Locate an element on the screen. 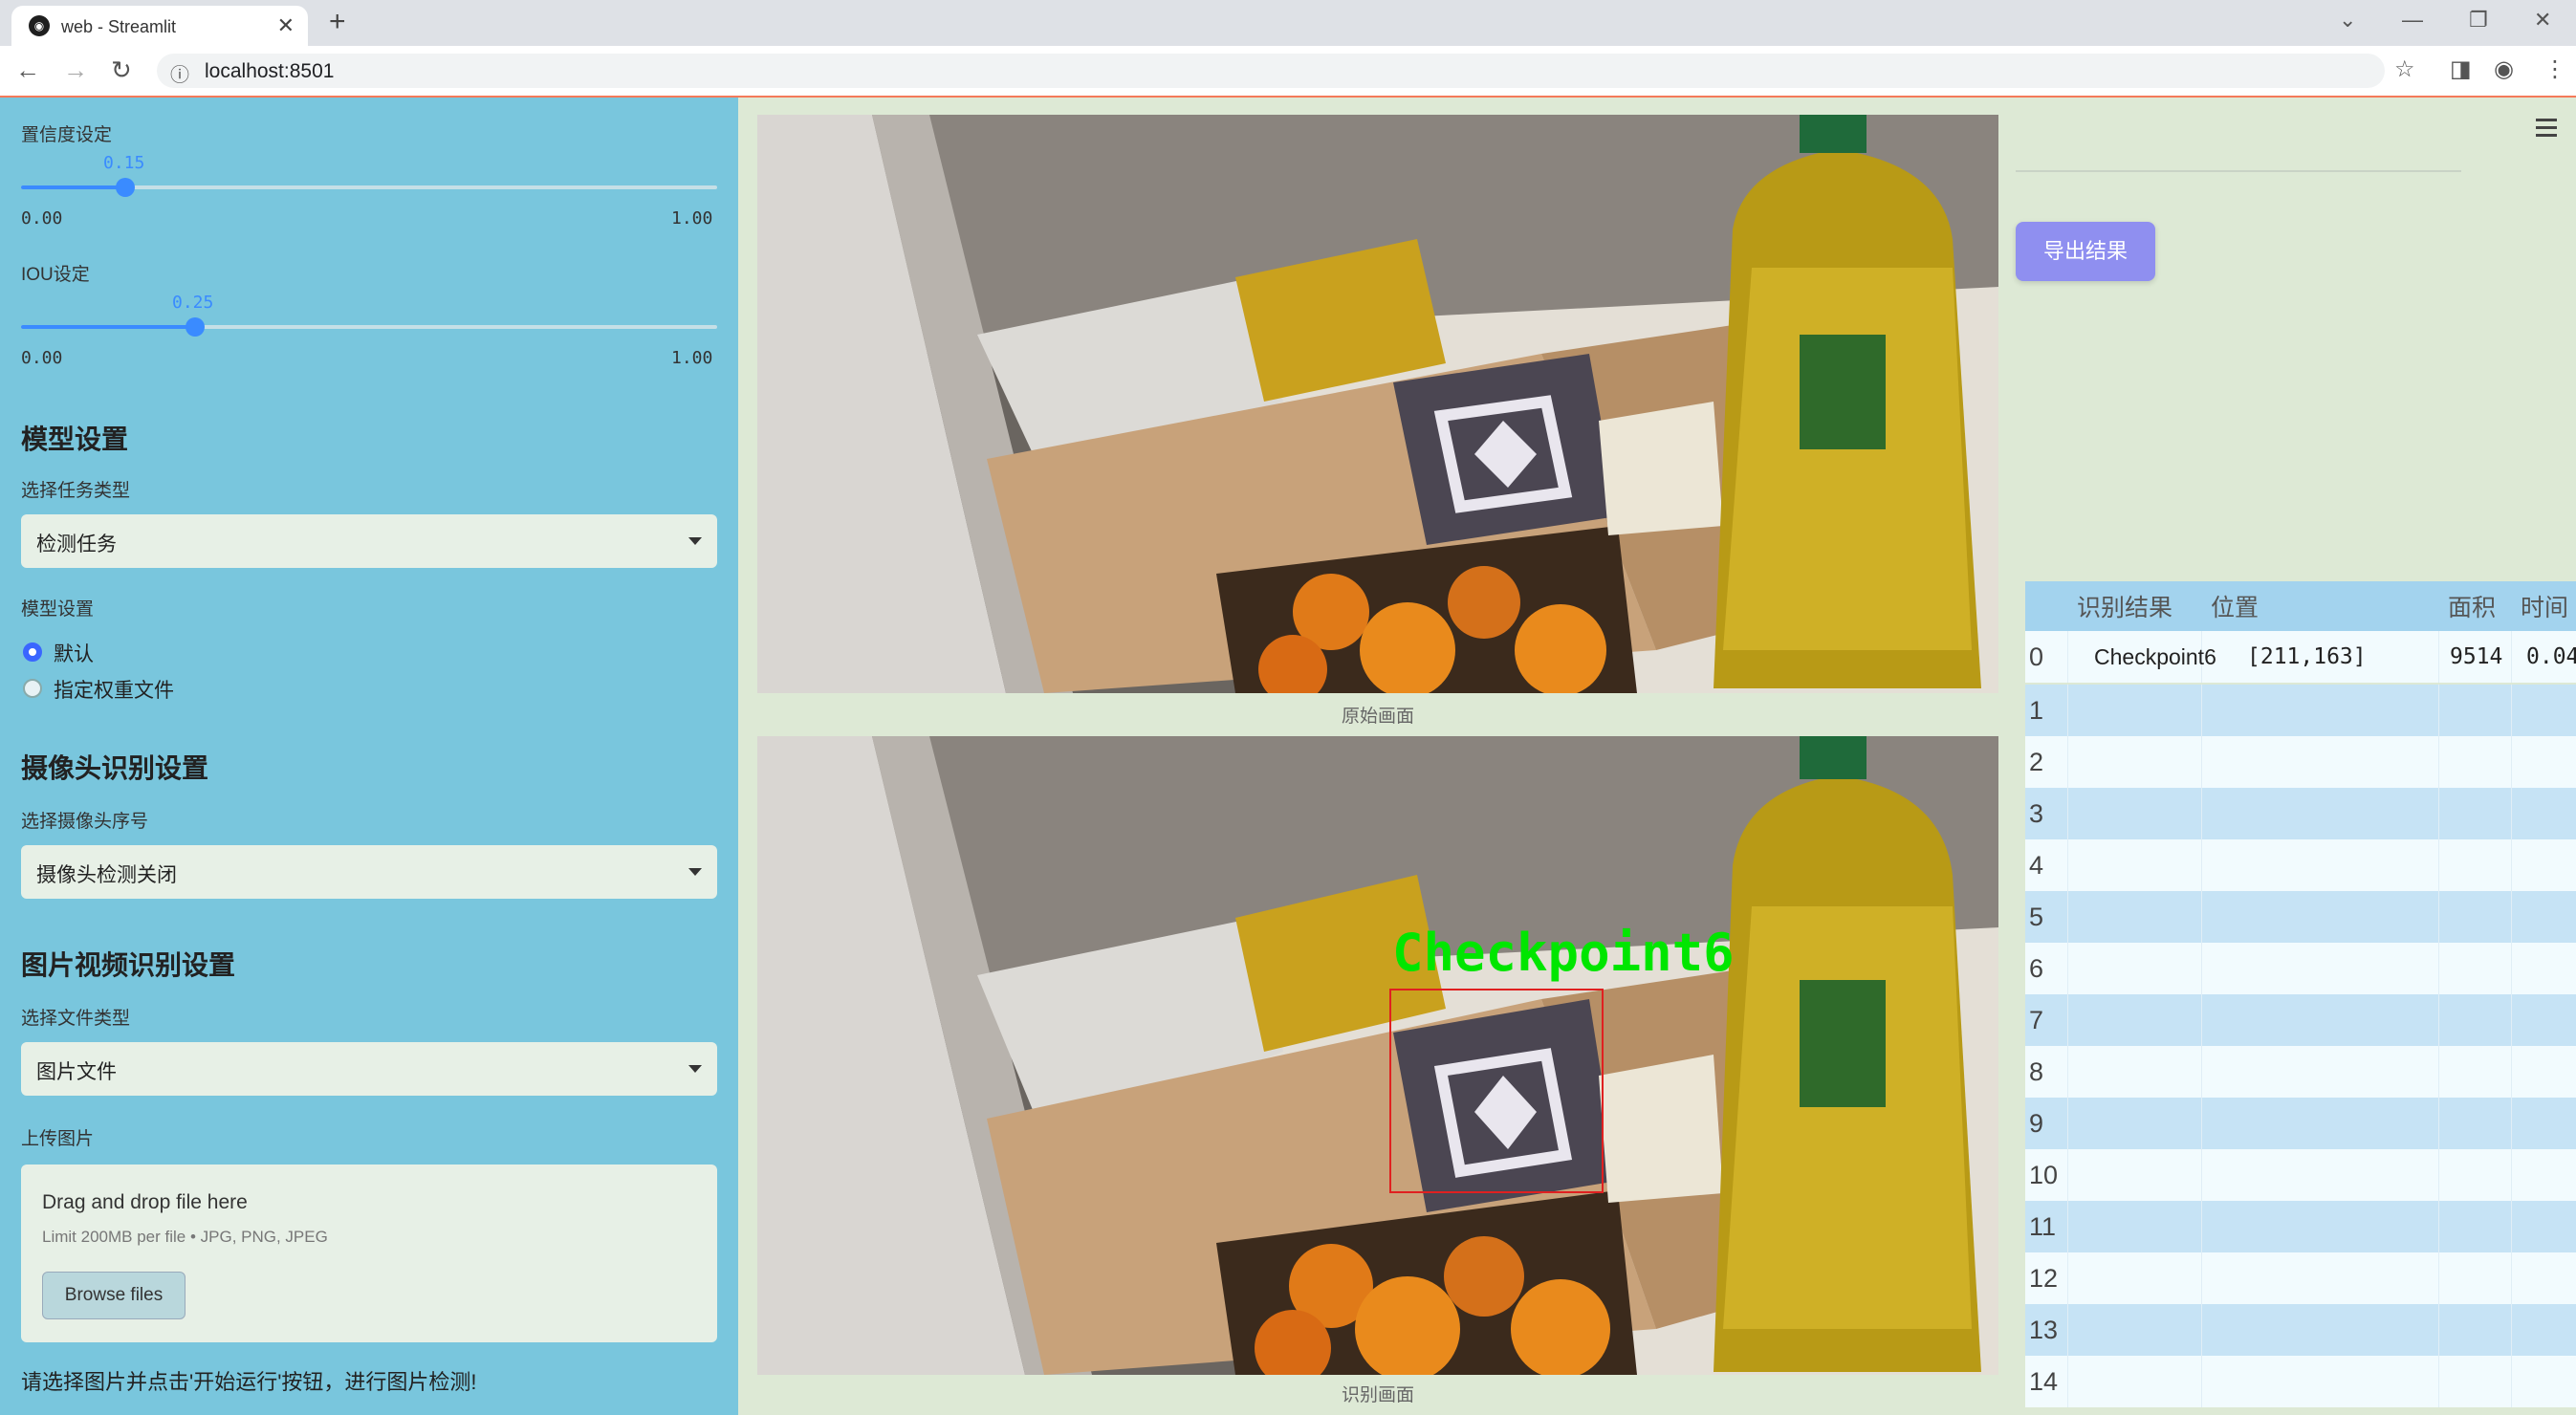 This screenshot has width=2576, height=1415. table-row: 6 is located at coordinates (2300, 968).